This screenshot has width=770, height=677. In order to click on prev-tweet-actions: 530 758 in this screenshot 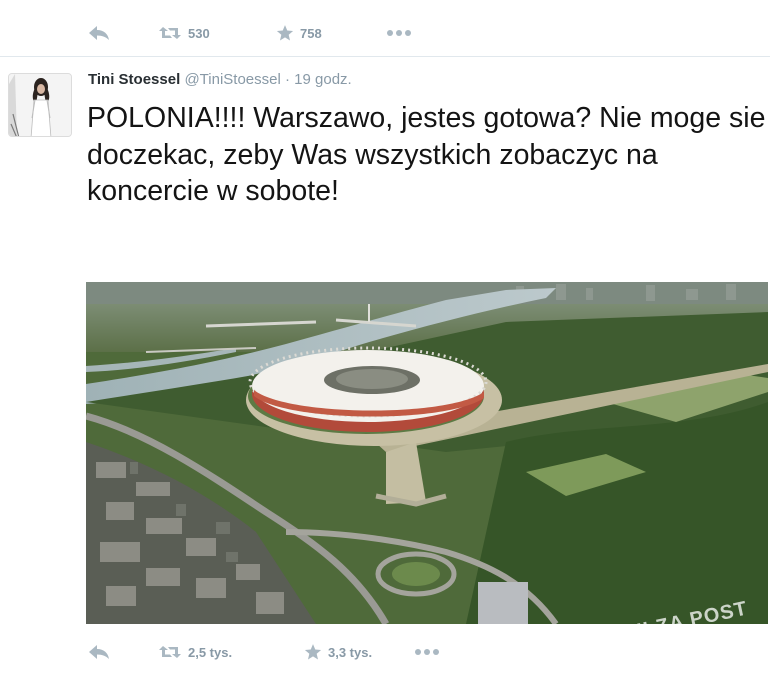, I will do `click(250, 33)`.